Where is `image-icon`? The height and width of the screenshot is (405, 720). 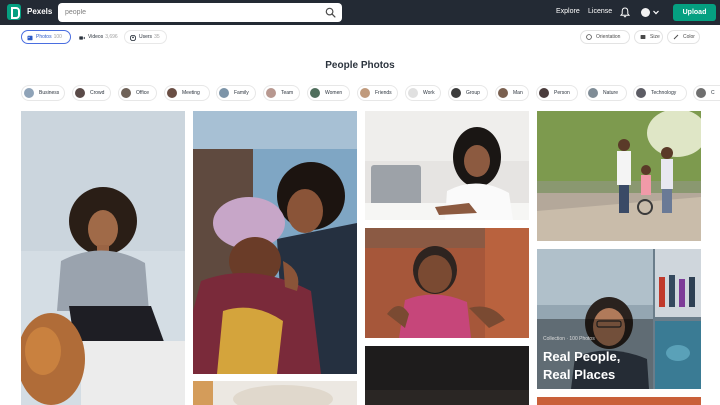
image-icon is located at coordinates (30, 38).